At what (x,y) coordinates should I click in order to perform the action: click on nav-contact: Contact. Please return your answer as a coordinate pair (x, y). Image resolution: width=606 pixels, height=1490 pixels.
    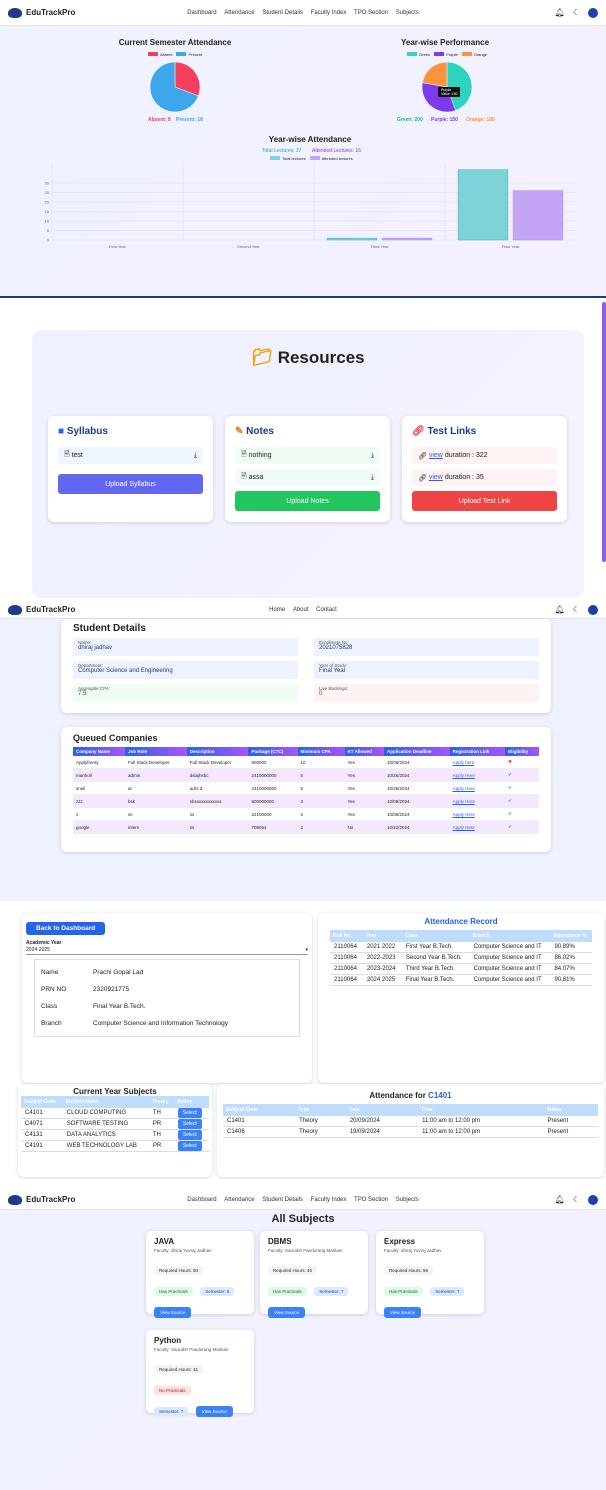
    Looking at the image, I should click on (326, 610).